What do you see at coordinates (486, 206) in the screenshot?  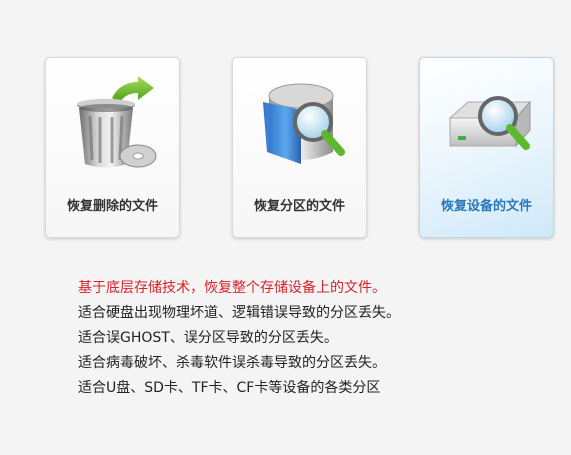 I see `recover-device-files-label: 恢复设备的文件` at bounding box center [486, 206].